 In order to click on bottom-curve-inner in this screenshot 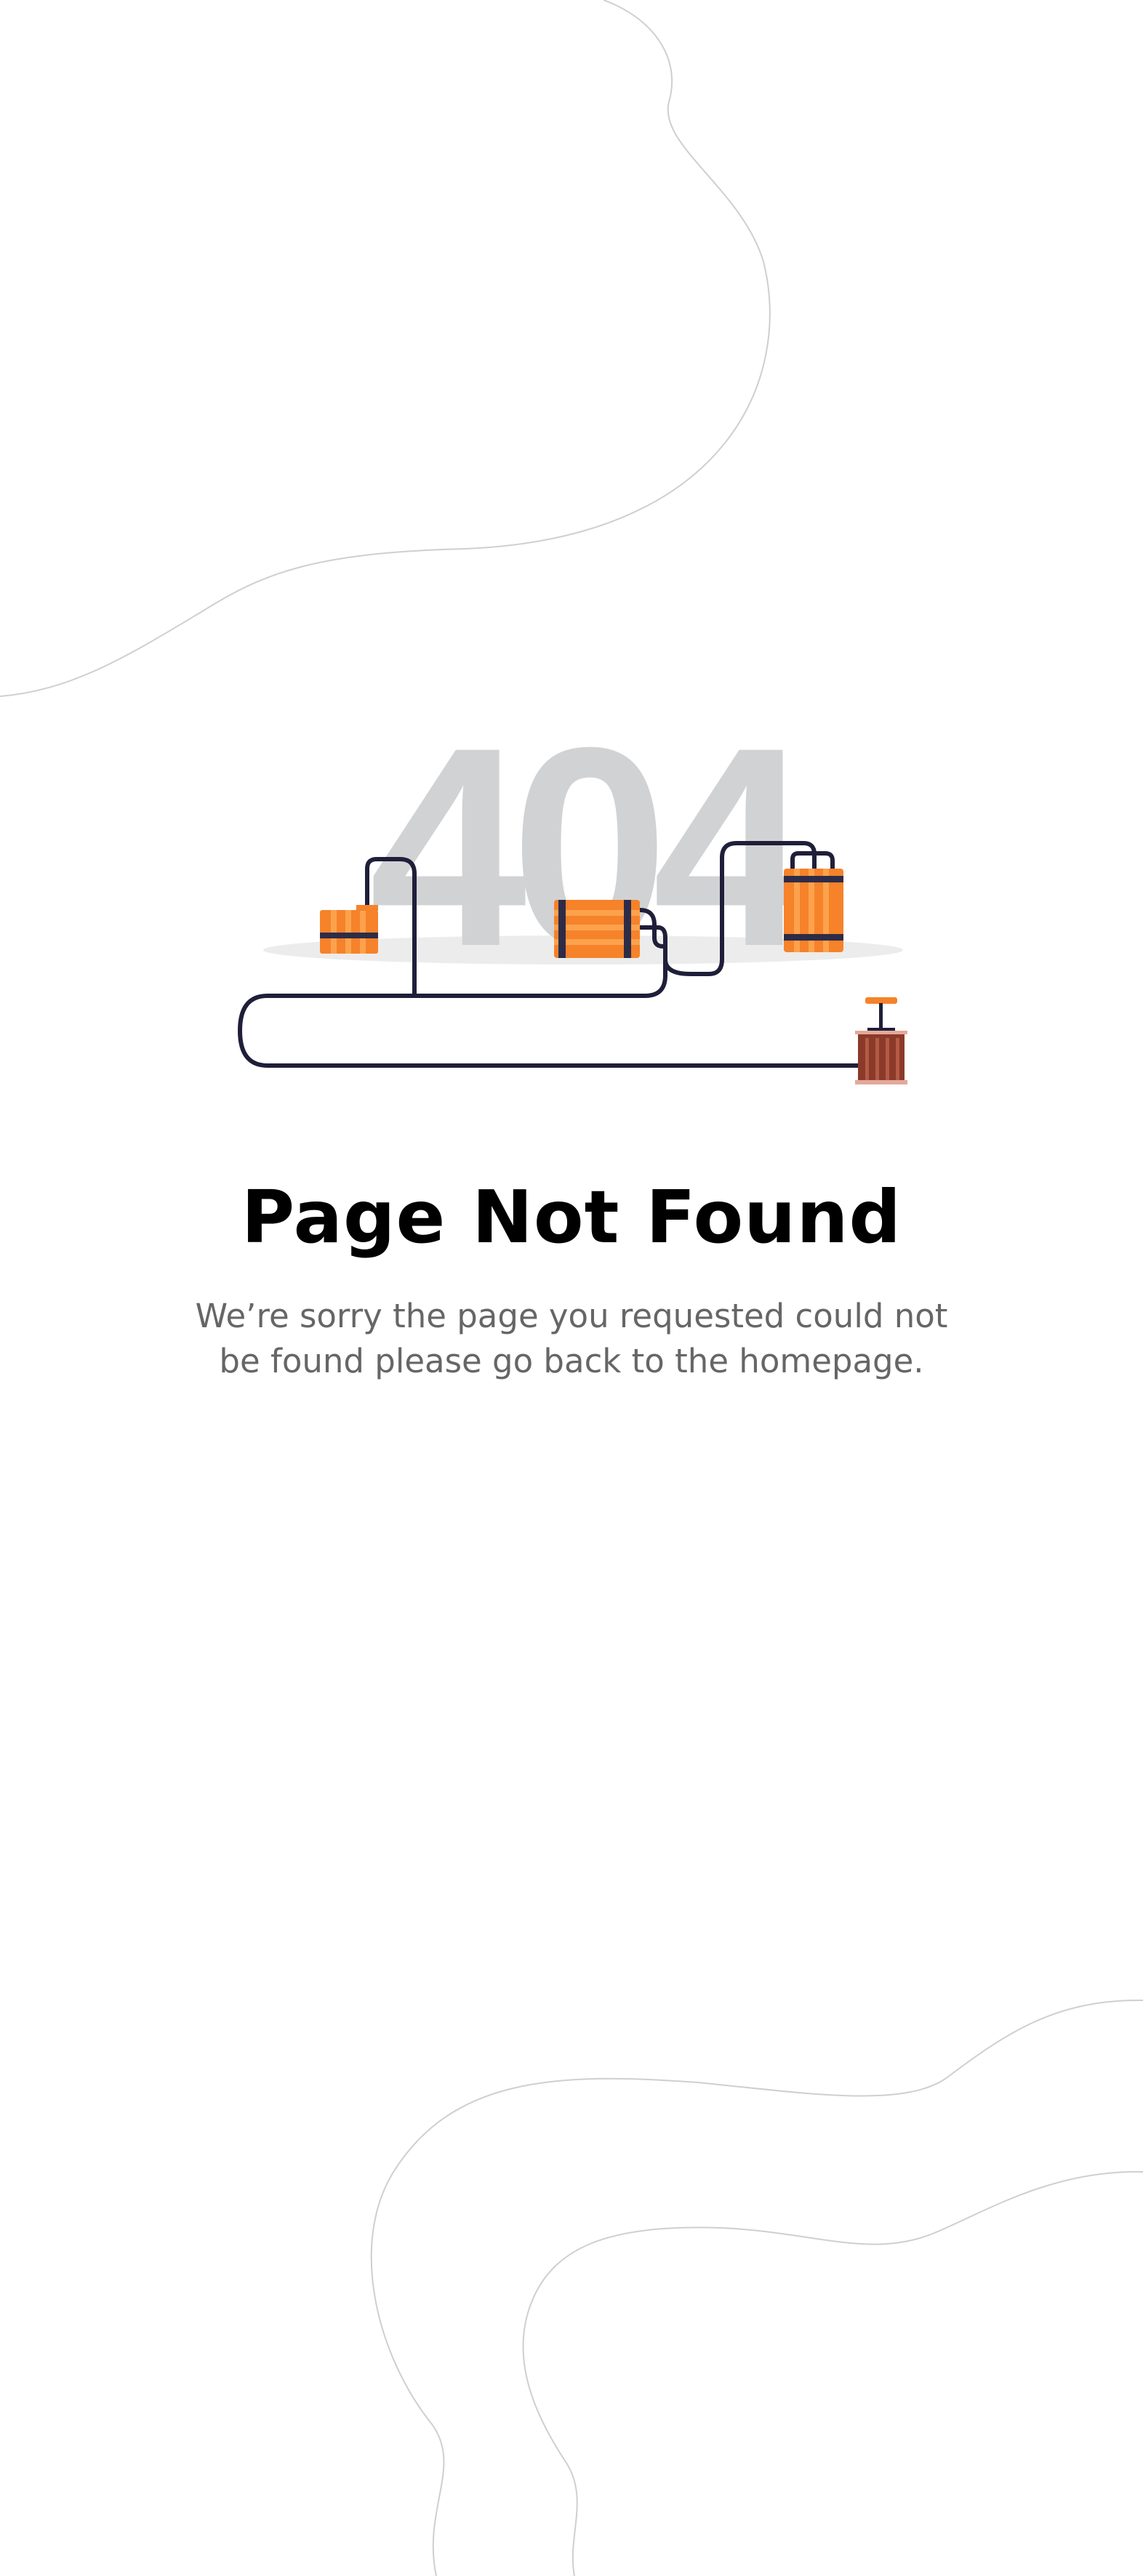, I will do `click(832, 2373)`.